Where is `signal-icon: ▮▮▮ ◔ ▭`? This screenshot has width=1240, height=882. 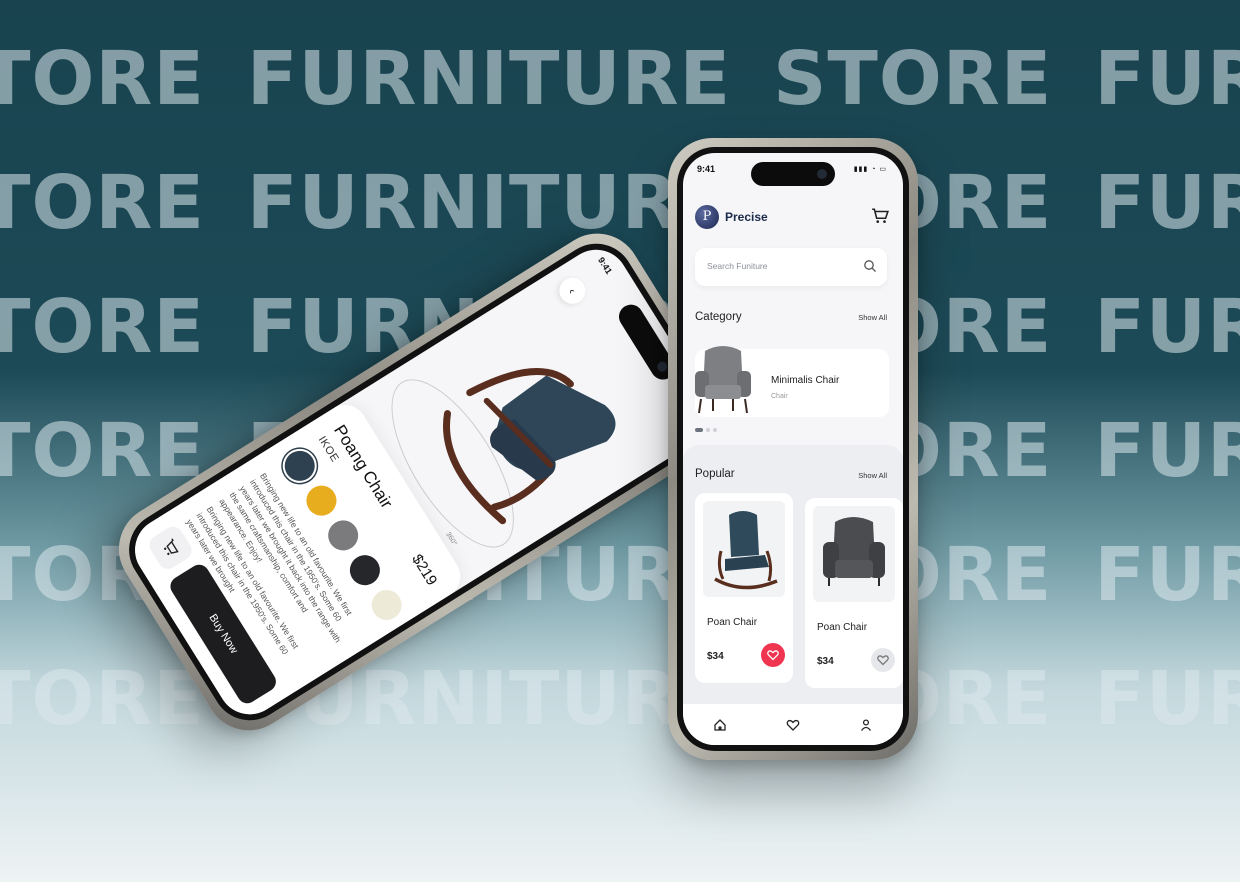 signal-icon: ▮▮▮ ◔ ▭ is located at coordinates (870, 169).